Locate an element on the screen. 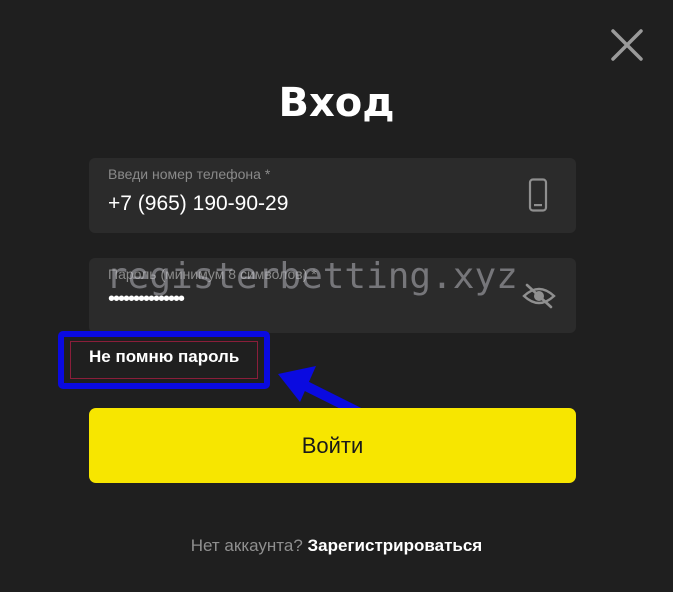 This screenshot has width=673, height=592. close-button is located at coordinates (627, 45).